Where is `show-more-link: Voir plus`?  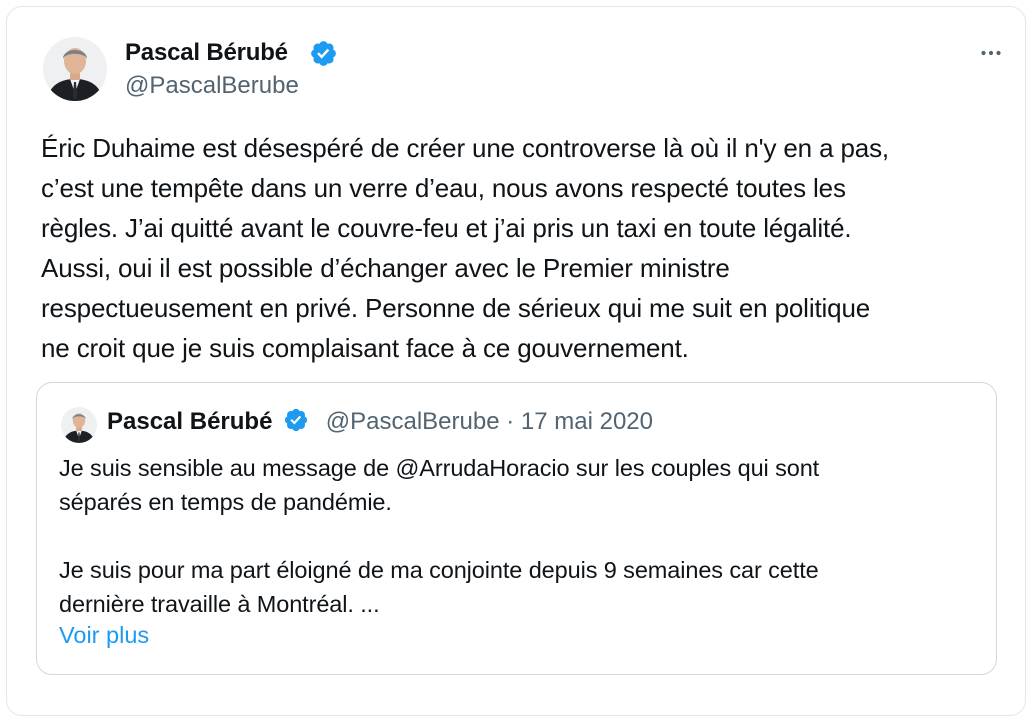 show-more-link: Voir plus is located at coordinates (104, 635).